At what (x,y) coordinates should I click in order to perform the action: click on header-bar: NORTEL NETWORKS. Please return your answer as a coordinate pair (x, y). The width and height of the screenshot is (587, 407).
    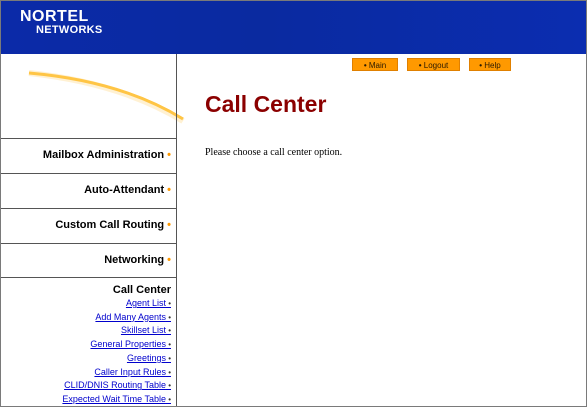
    Looking at the image, I should click on (293, 27).